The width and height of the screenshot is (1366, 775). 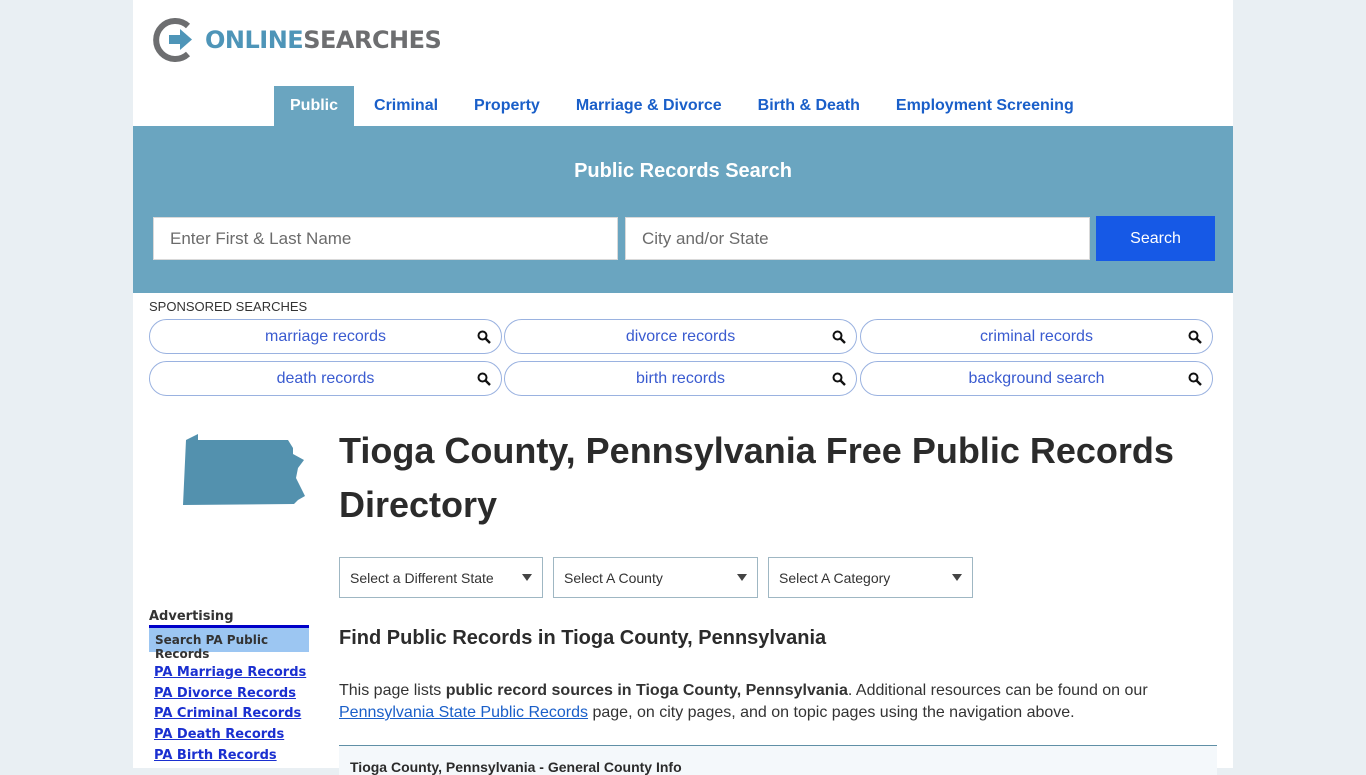 What do you see at coordinates (325, 378) in the screenshot?
I see `sponsored-death-records: death records` at bounding box center [325, 378].